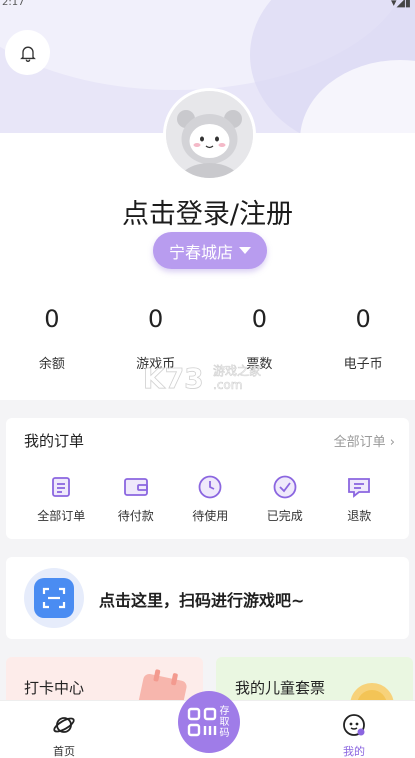 This screenshot has height=758, width=415. I want to click on scan-icon-tile, so click(54, 598).